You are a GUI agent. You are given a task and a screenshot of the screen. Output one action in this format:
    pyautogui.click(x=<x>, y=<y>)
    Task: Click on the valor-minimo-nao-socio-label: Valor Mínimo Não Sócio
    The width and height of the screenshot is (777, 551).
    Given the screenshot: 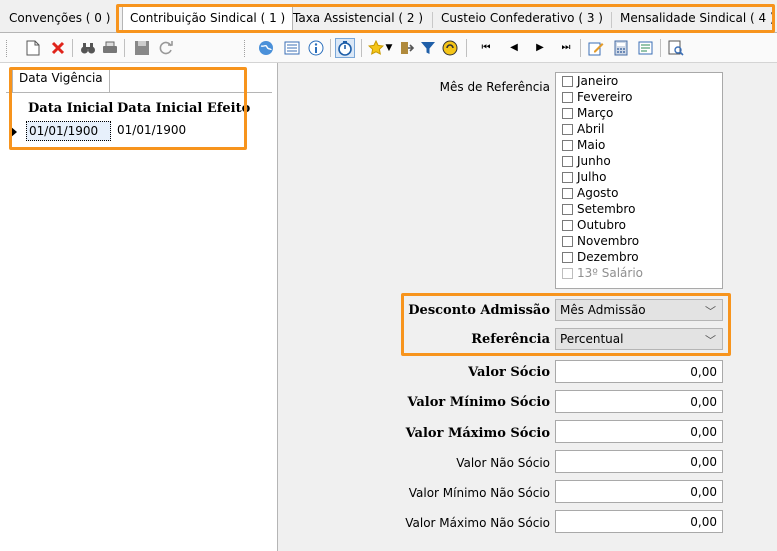 What is the action you would take?
    pyautogui.click(x=479, y=493)
    